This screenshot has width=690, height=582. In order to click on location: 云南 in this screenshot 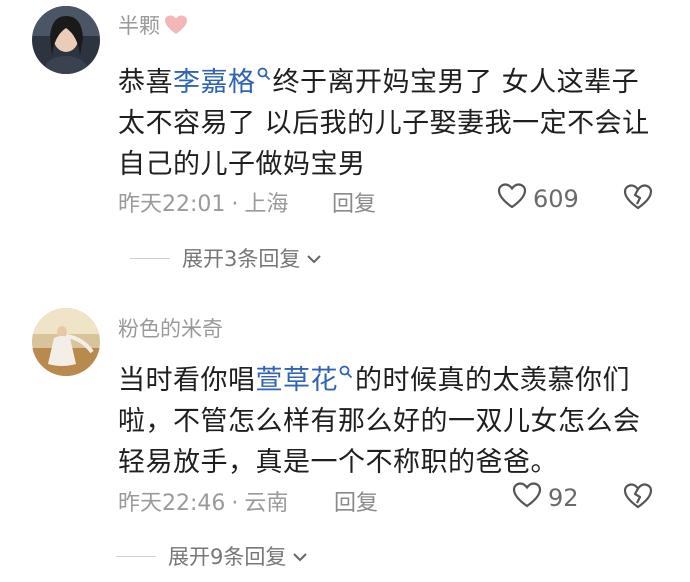, I will do `click(266, 503)`.